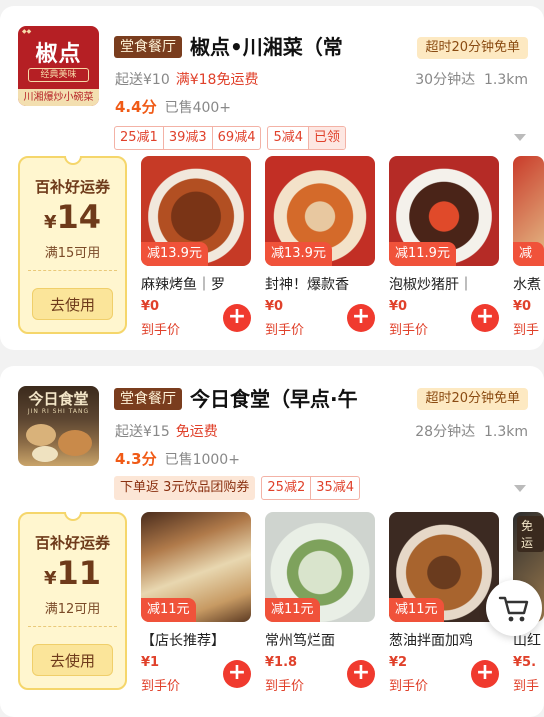 The width and height of the screenshot is (544, 717). I want to click on dish-item-partial: 减1 水煮 ¥0 到手, so click(528, 251).